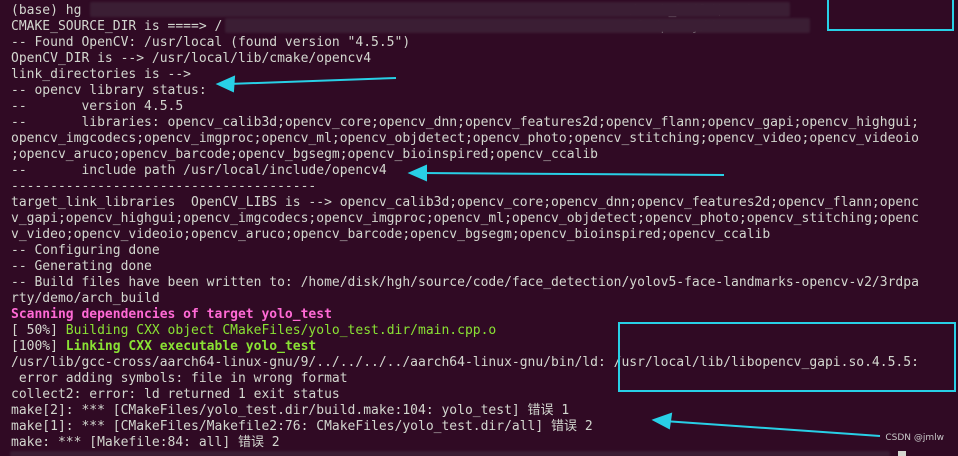  I want to click on arrow-head-include-path, so click(417, 173).